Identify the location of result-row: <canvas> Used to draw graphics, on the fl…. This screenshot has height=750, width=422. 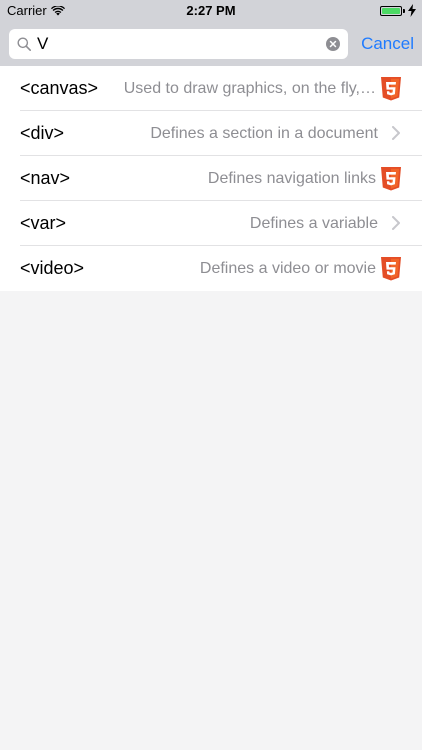
(211, 88).